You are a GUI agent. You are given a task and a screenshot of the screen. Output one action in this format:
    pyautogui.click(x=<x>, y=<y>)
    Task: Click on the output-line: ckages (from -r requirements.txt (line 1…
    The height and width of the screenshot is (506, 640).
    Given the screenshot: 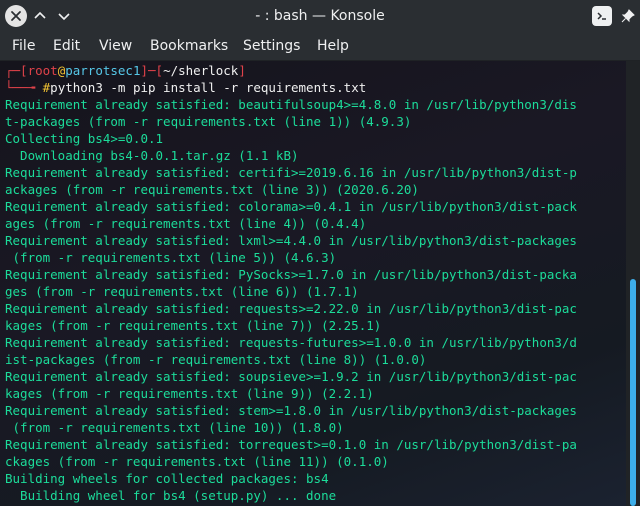 What is the action you would take?
    pyautogui.click(x=197, y=461)
    